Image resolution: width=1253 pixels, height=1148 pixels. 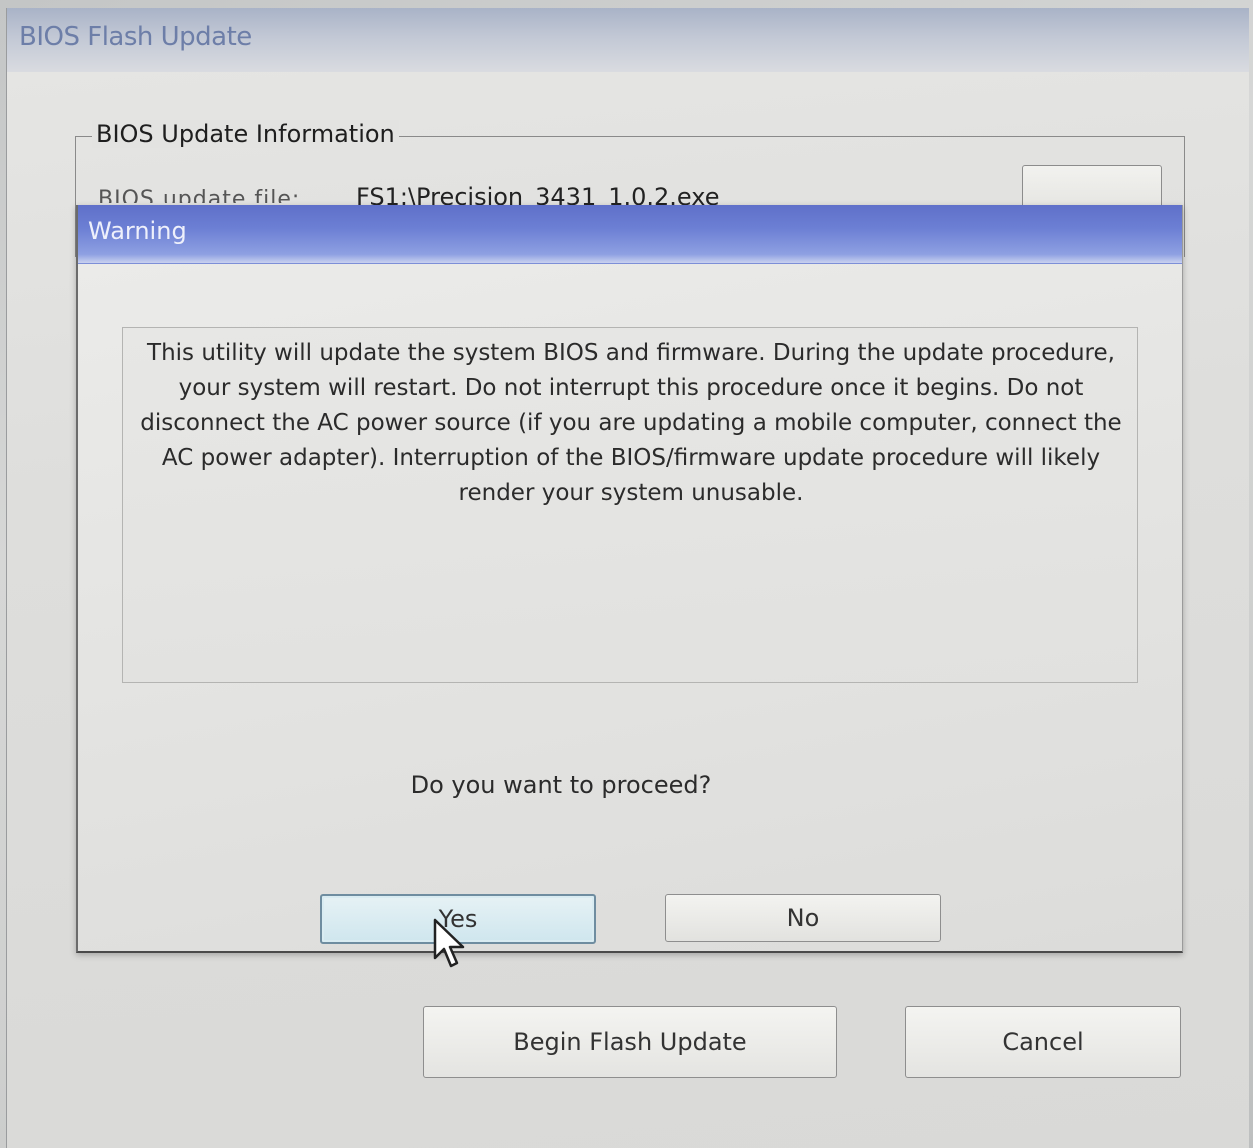 What do you see at coordinates (561, 785) in the screenshot?
I see `proceed-prompt: Do you want to proceed?` at bounding box center [561, 785].